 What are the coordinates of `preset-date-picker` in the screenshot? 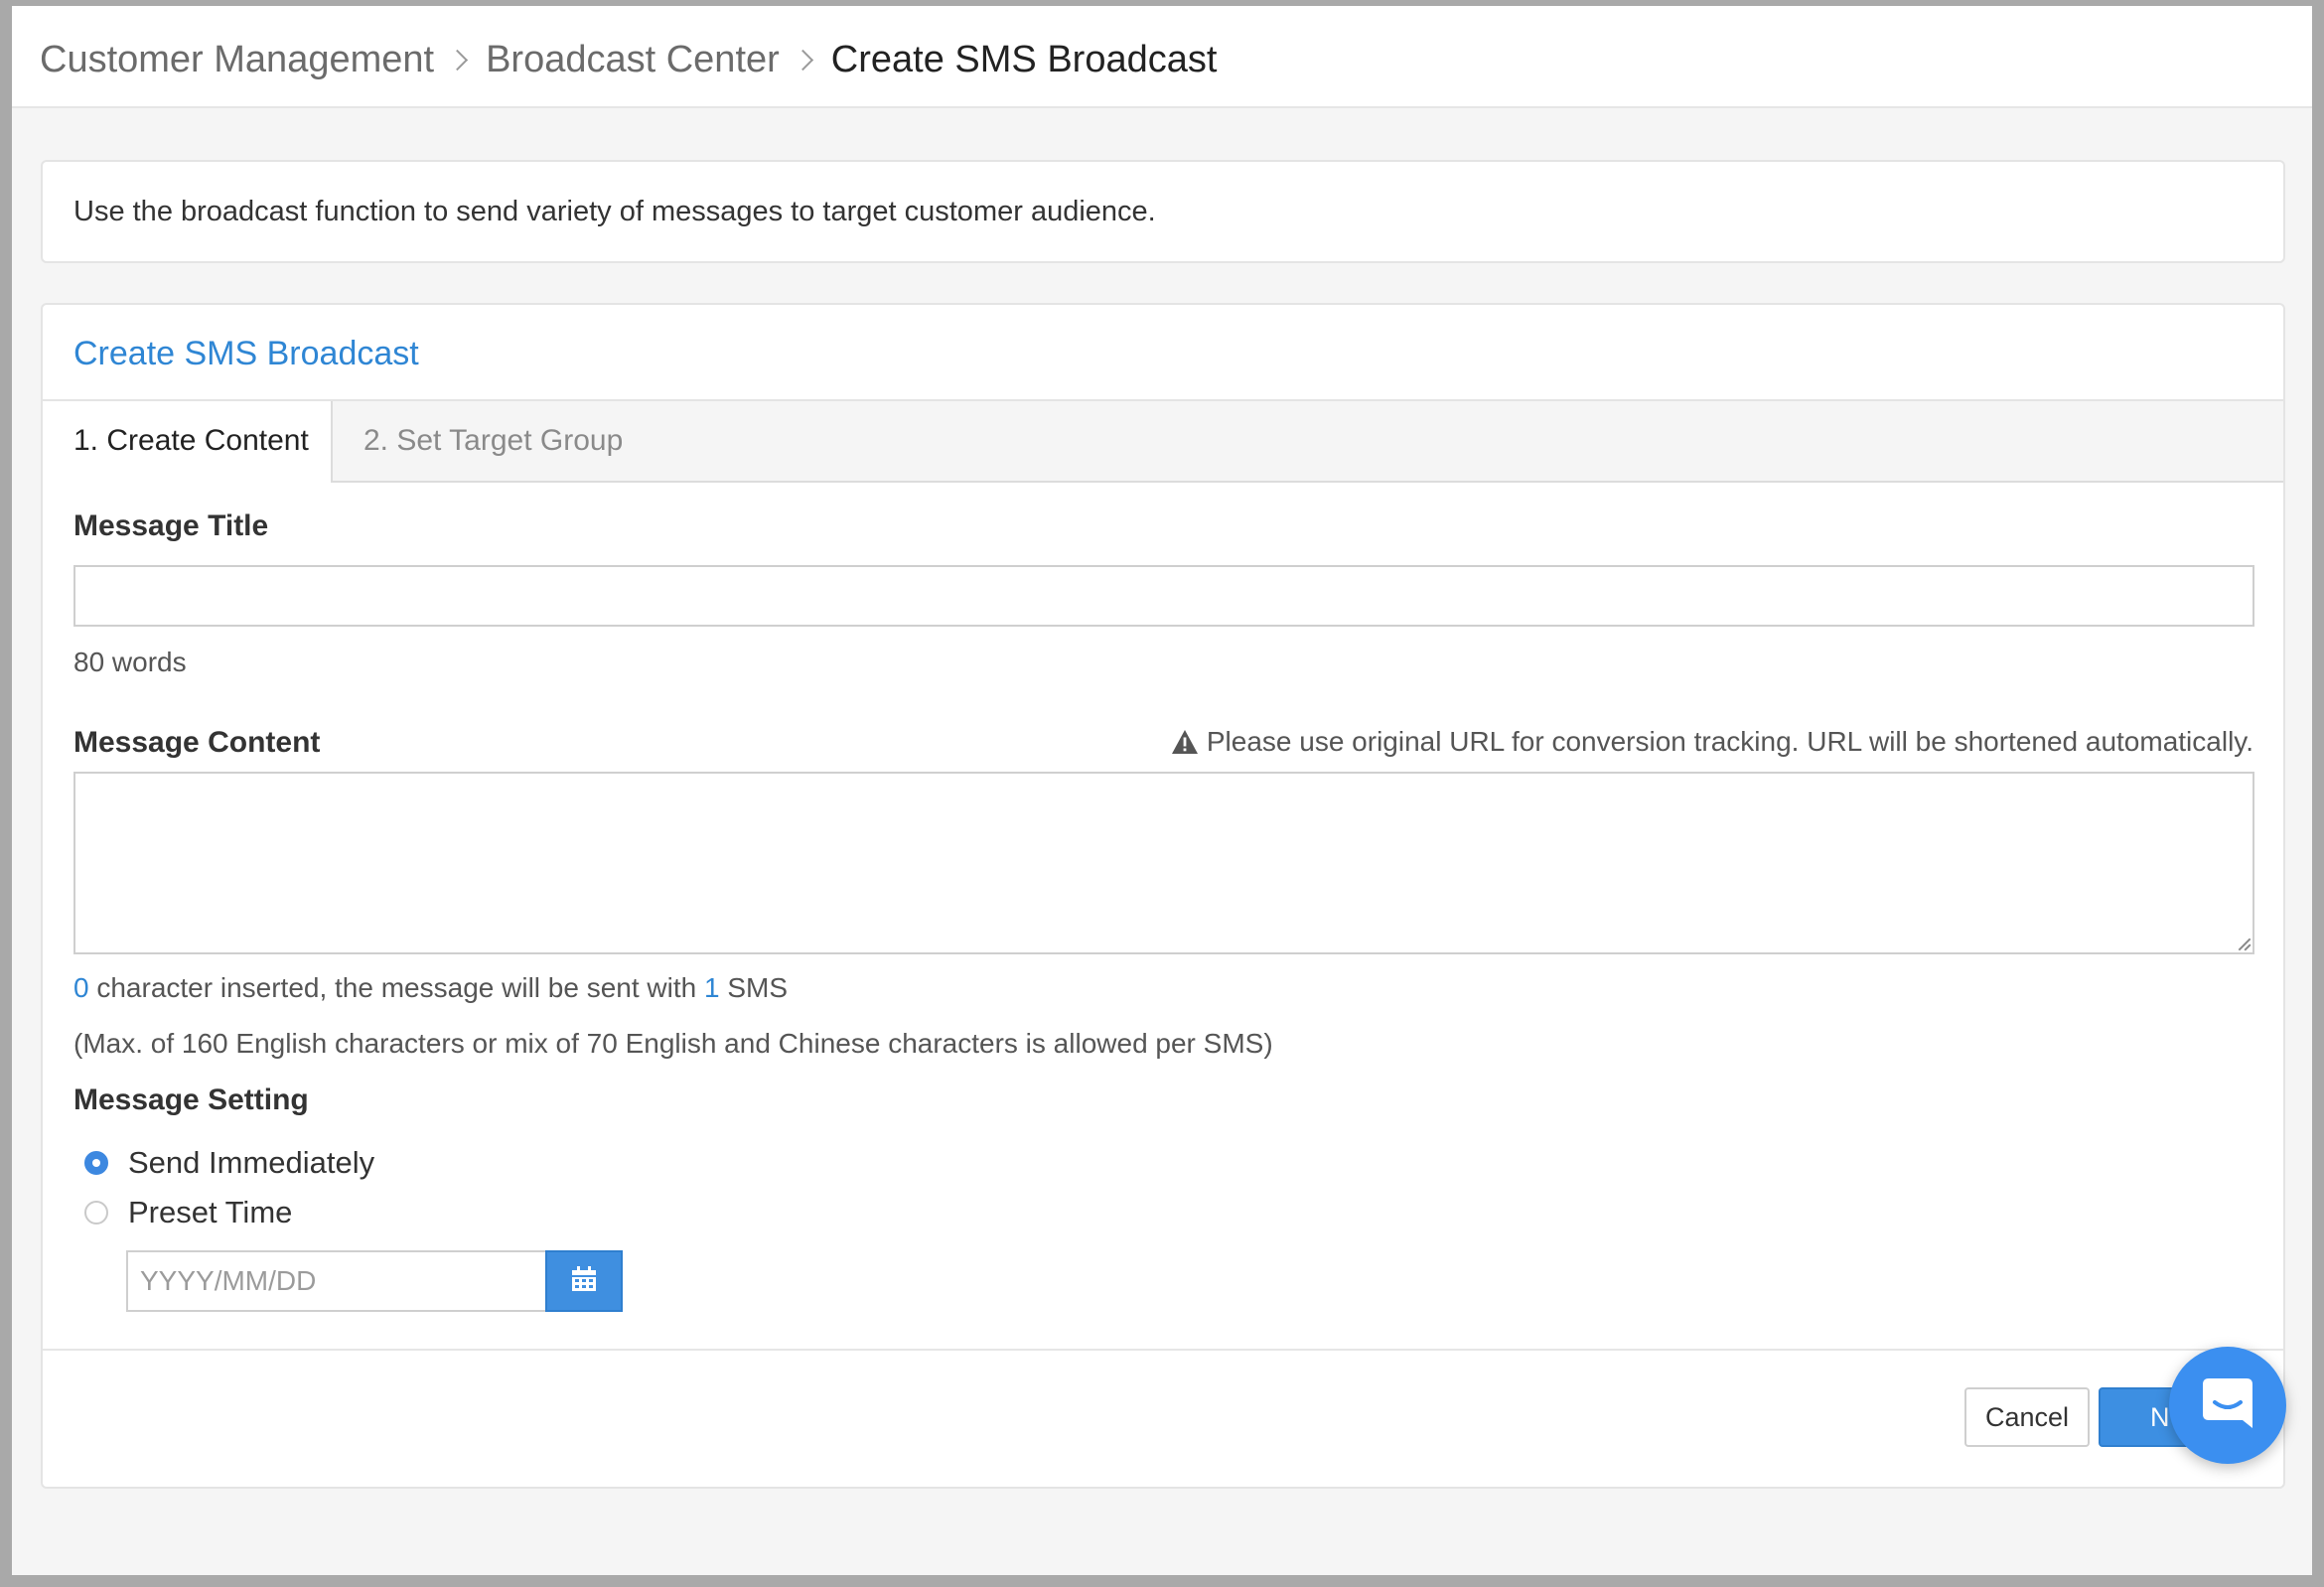 It's located at (374, 1281).